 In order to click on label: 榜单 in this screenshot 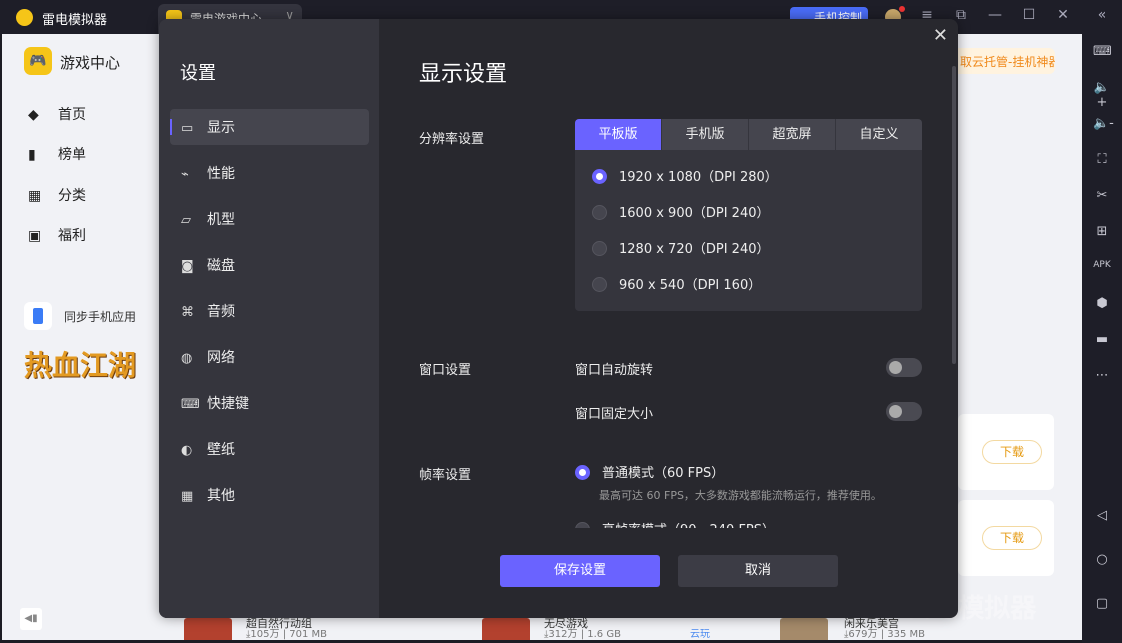, I will do `click(72, 155)`.